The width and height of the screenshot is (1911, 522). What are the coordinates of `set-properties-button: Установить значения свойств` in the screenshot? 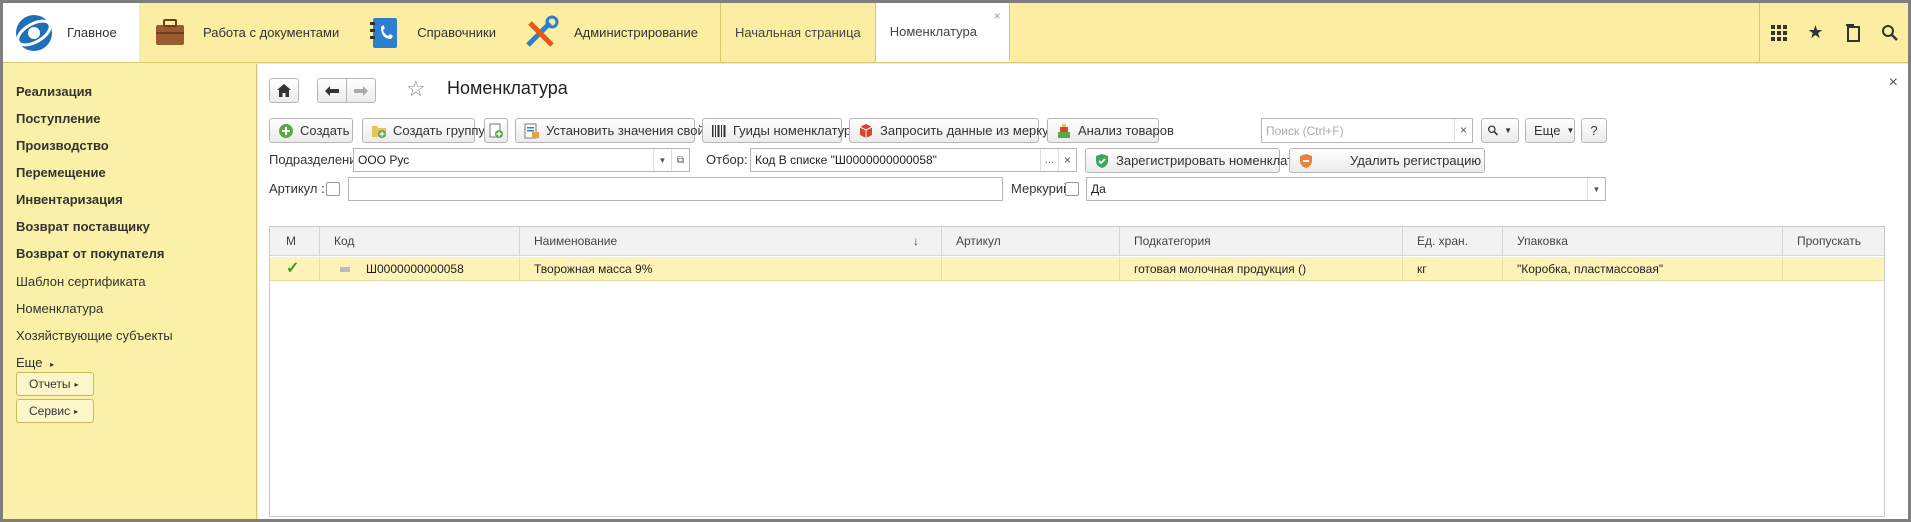 It's located at (619, 130).